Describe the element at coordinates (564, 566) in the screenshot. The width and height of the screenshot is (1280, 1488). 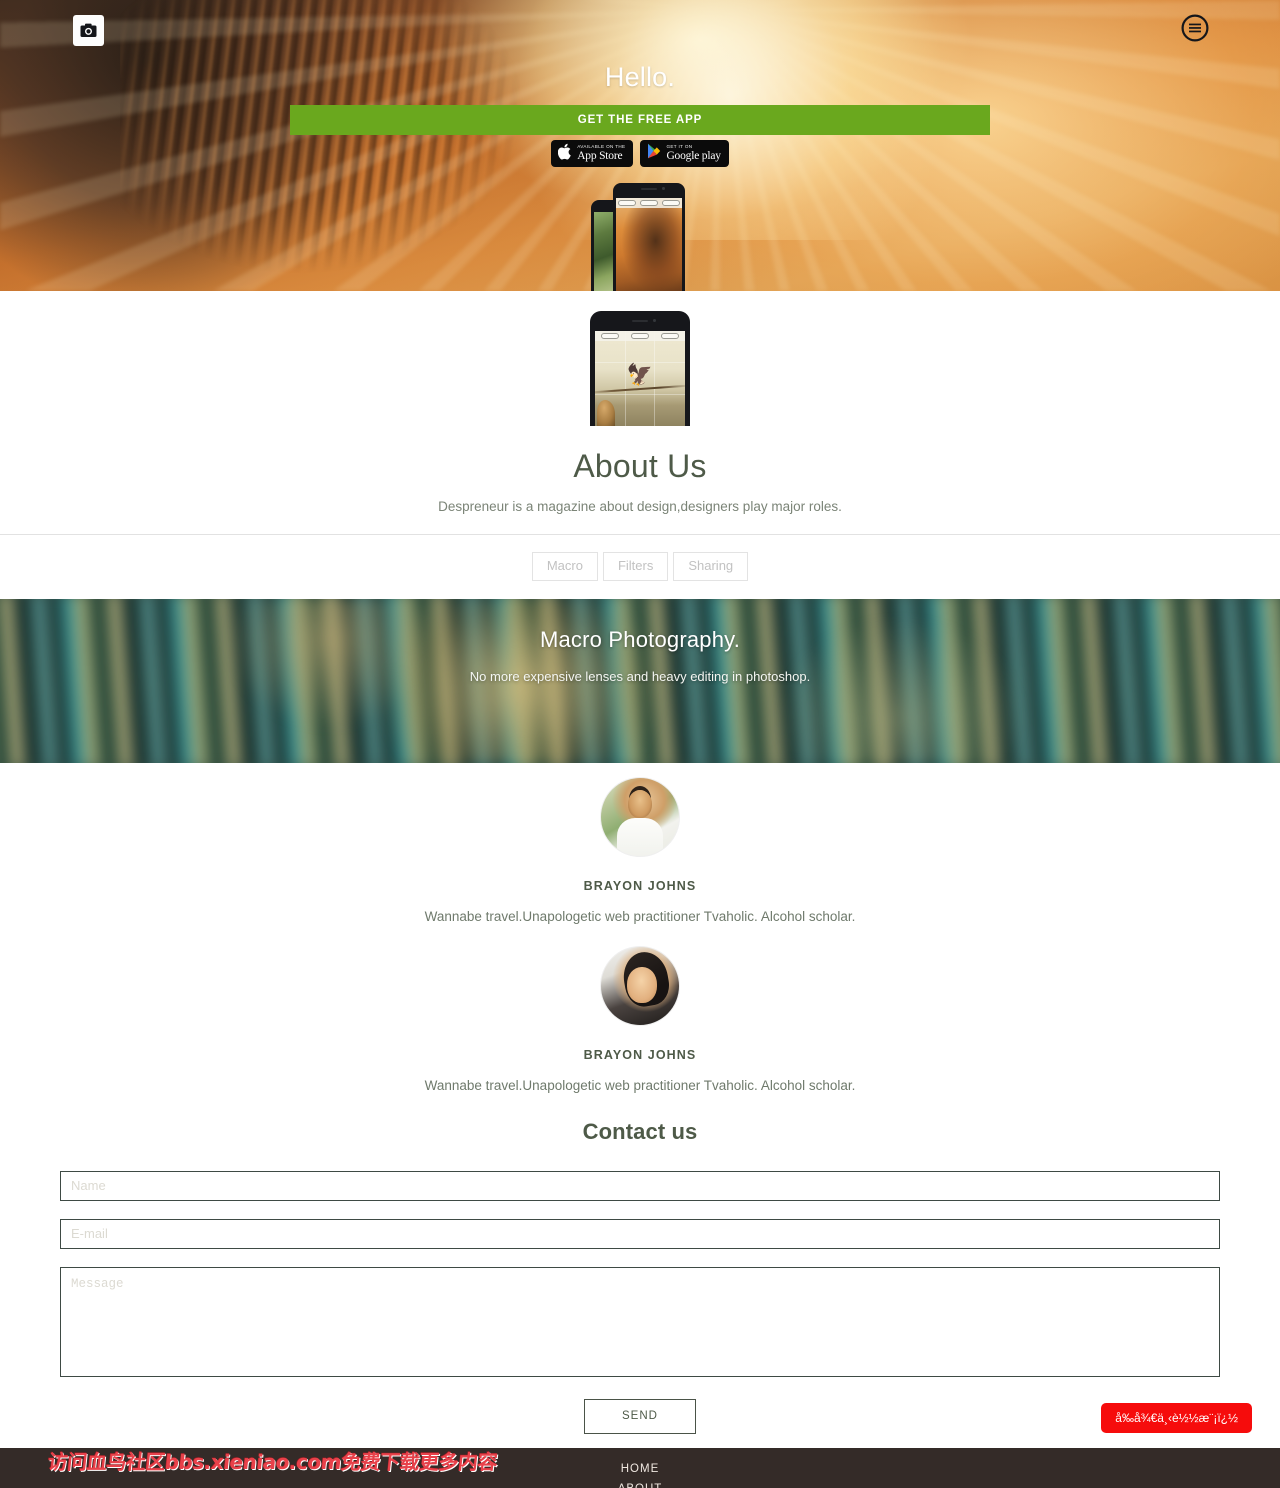
I see `tab-macro: Macro` at that location.